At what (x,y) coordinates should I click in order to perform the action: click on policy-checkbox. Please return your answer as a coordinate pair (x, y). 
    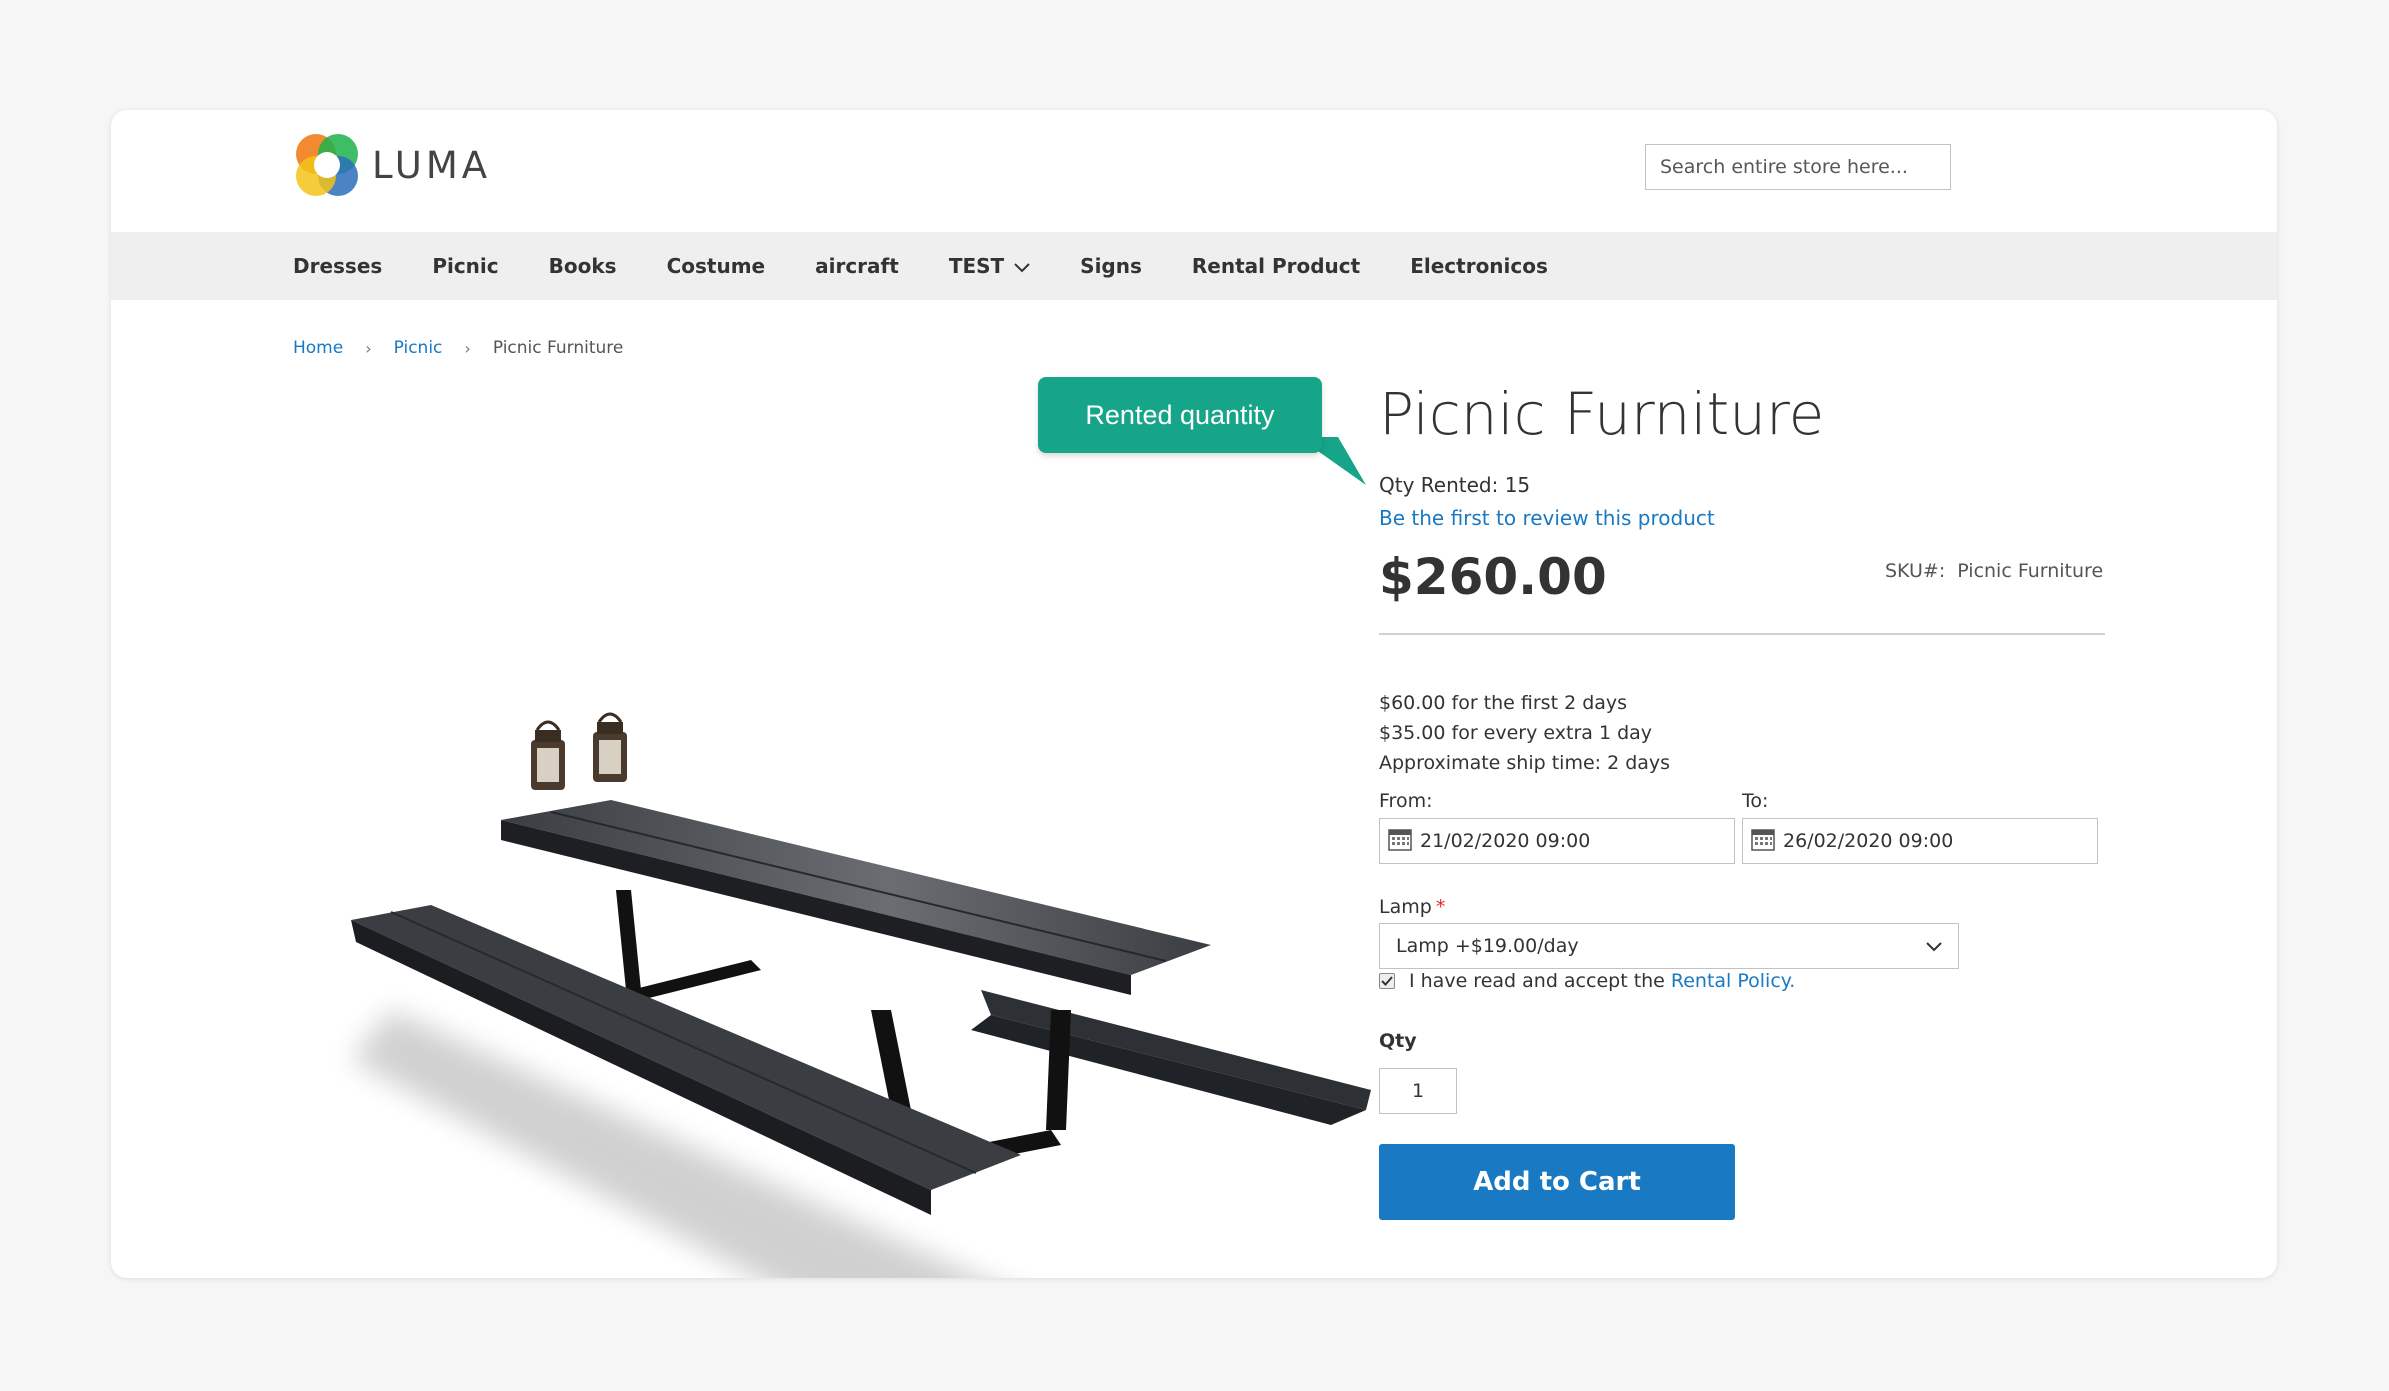
    Looking at the image, I should click on (1387, 981).